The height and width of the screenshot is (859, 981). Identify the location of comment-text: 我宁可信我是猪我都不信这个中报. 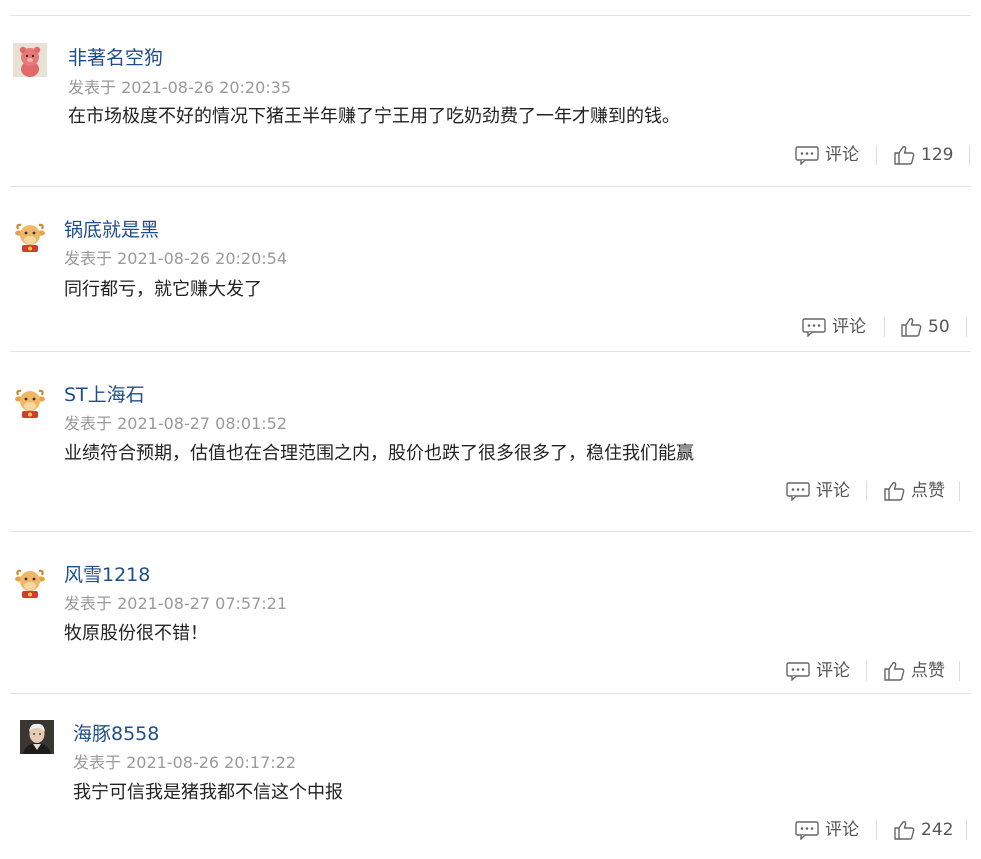
(208, 792).